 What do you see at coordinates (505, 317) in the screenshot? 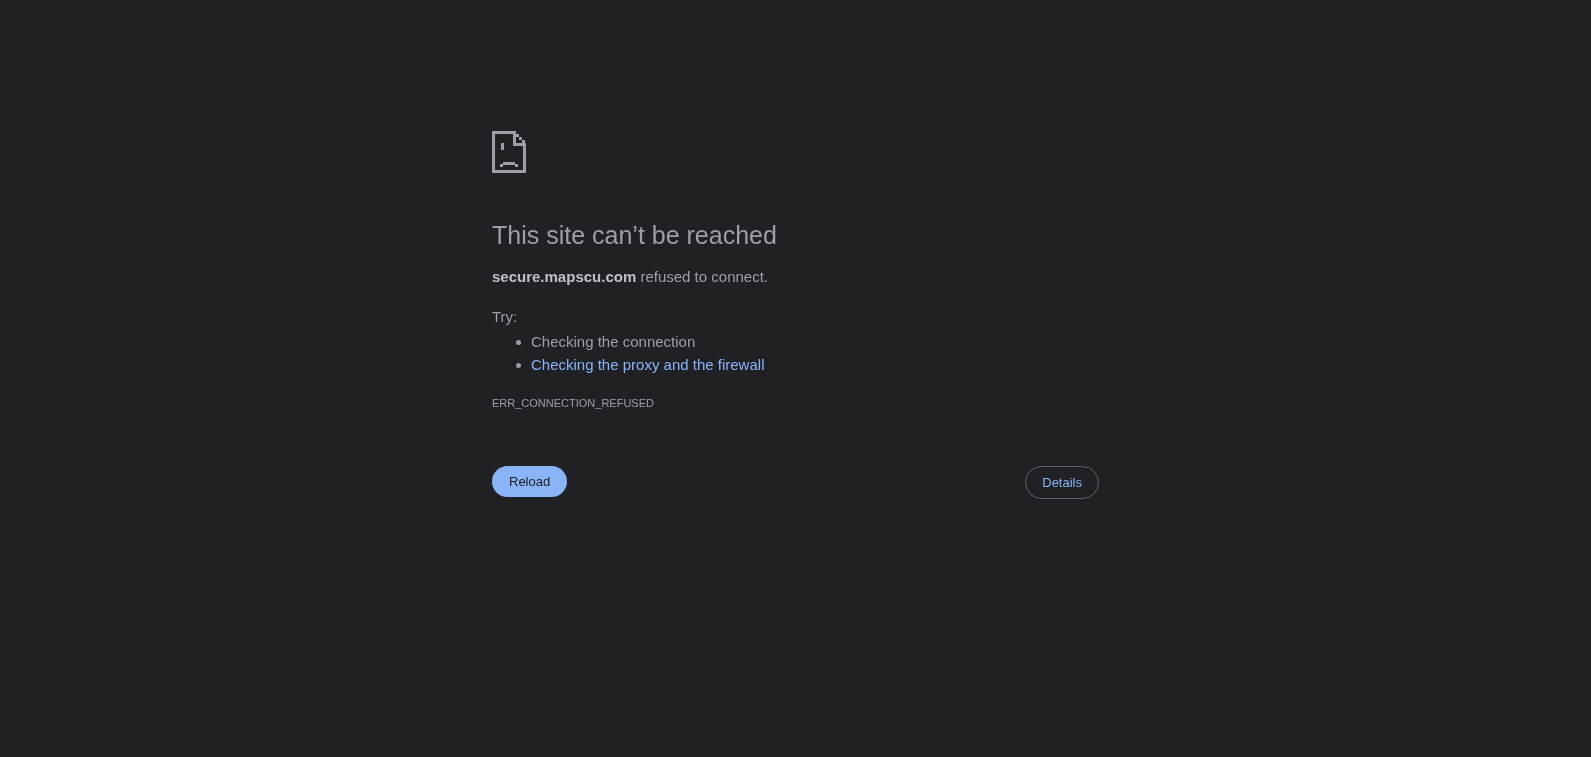
I see `suggestions-label: Try:` at bounding box center [505, 317].